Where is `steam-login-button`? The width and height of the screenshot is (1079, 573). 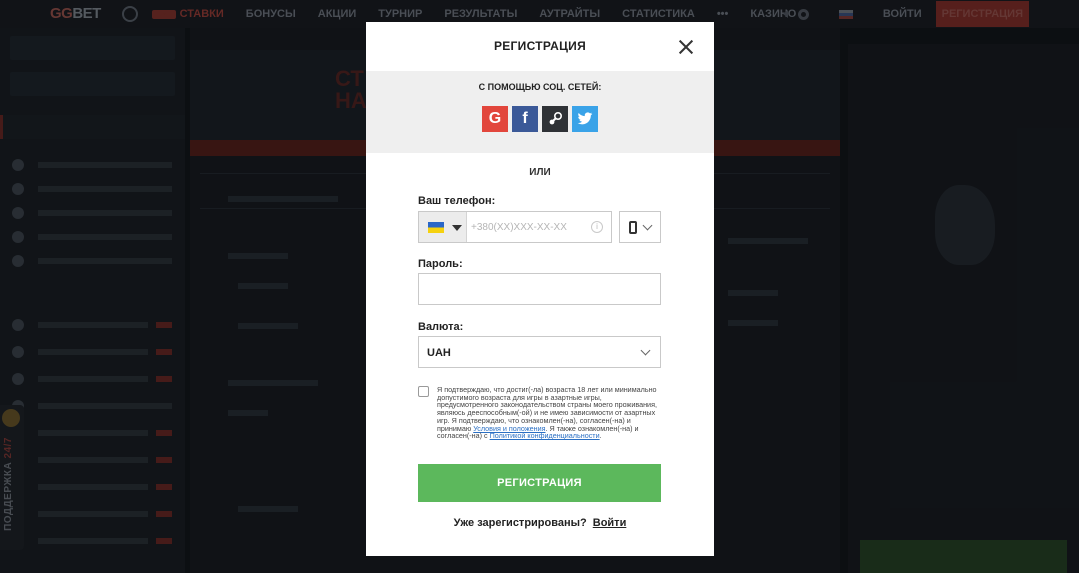 steam-login-button is located at coordinates (555, 119).